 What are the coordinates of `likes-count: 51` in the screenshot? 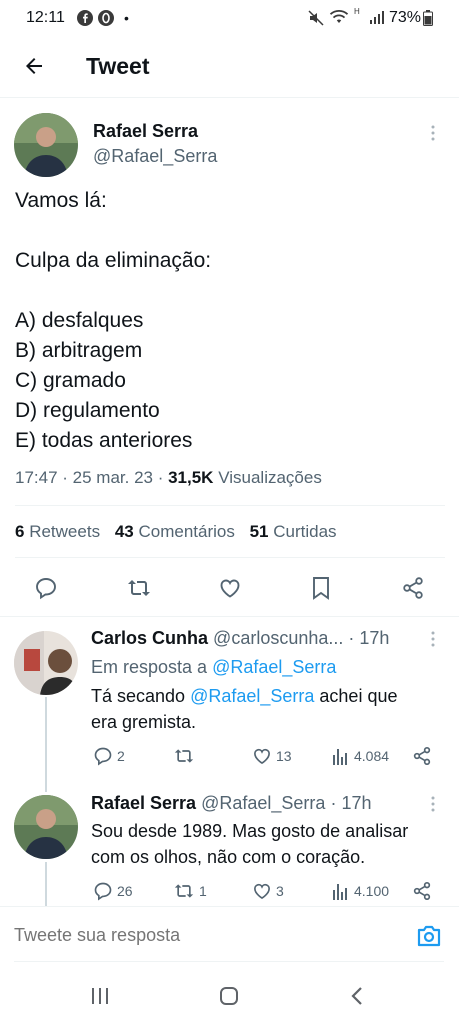 It's located at (259, 531).